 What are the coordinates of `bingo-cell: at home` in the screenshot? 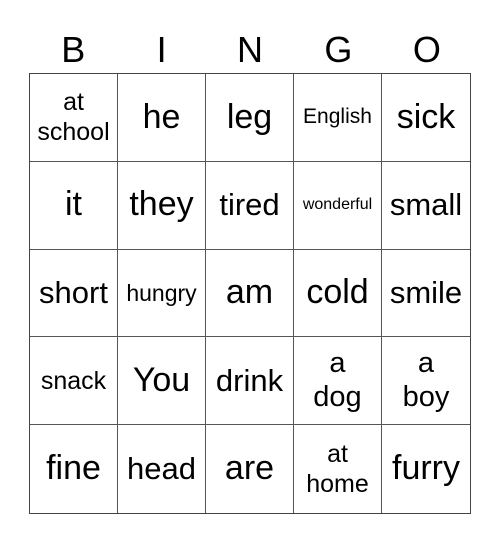 It's located at (338, 469).